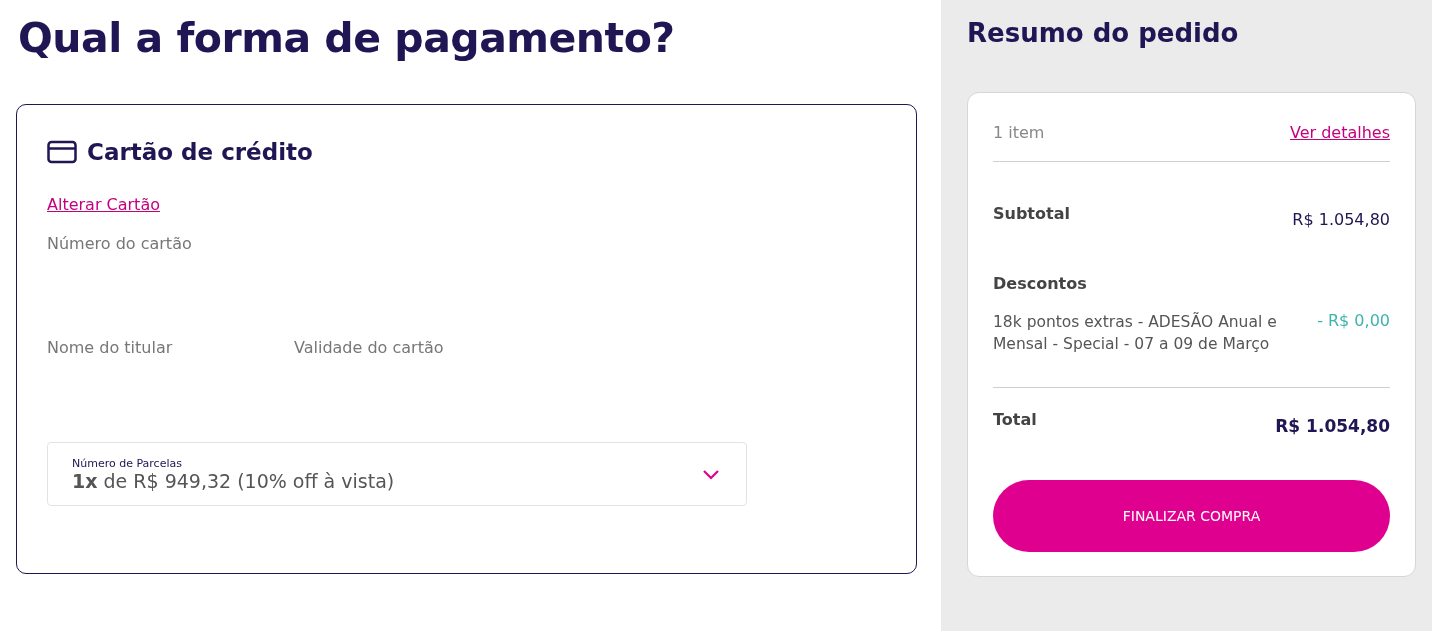 The height and width of the screenshot is (631, 1432). I want to click on checkout-button: FINALIZAR COMPRA, so click(1191, 516).